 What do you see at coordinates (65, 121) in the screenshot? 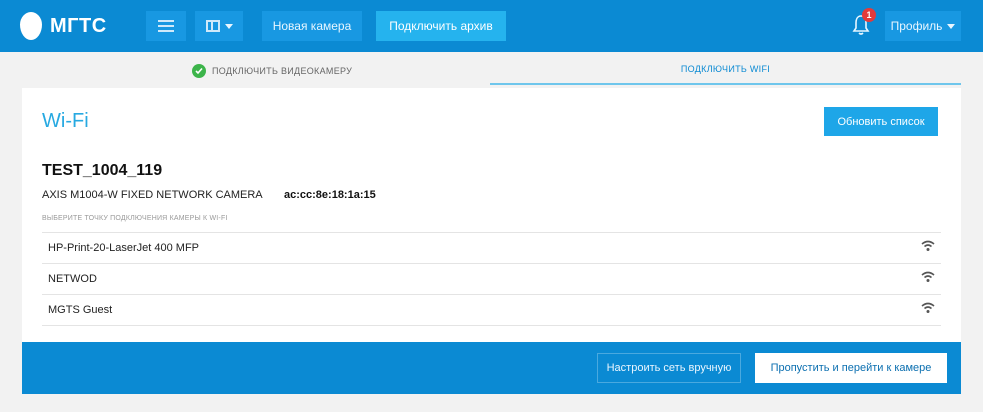
I see `page-title: Wi-Fi` at bounding box center [65, 121].